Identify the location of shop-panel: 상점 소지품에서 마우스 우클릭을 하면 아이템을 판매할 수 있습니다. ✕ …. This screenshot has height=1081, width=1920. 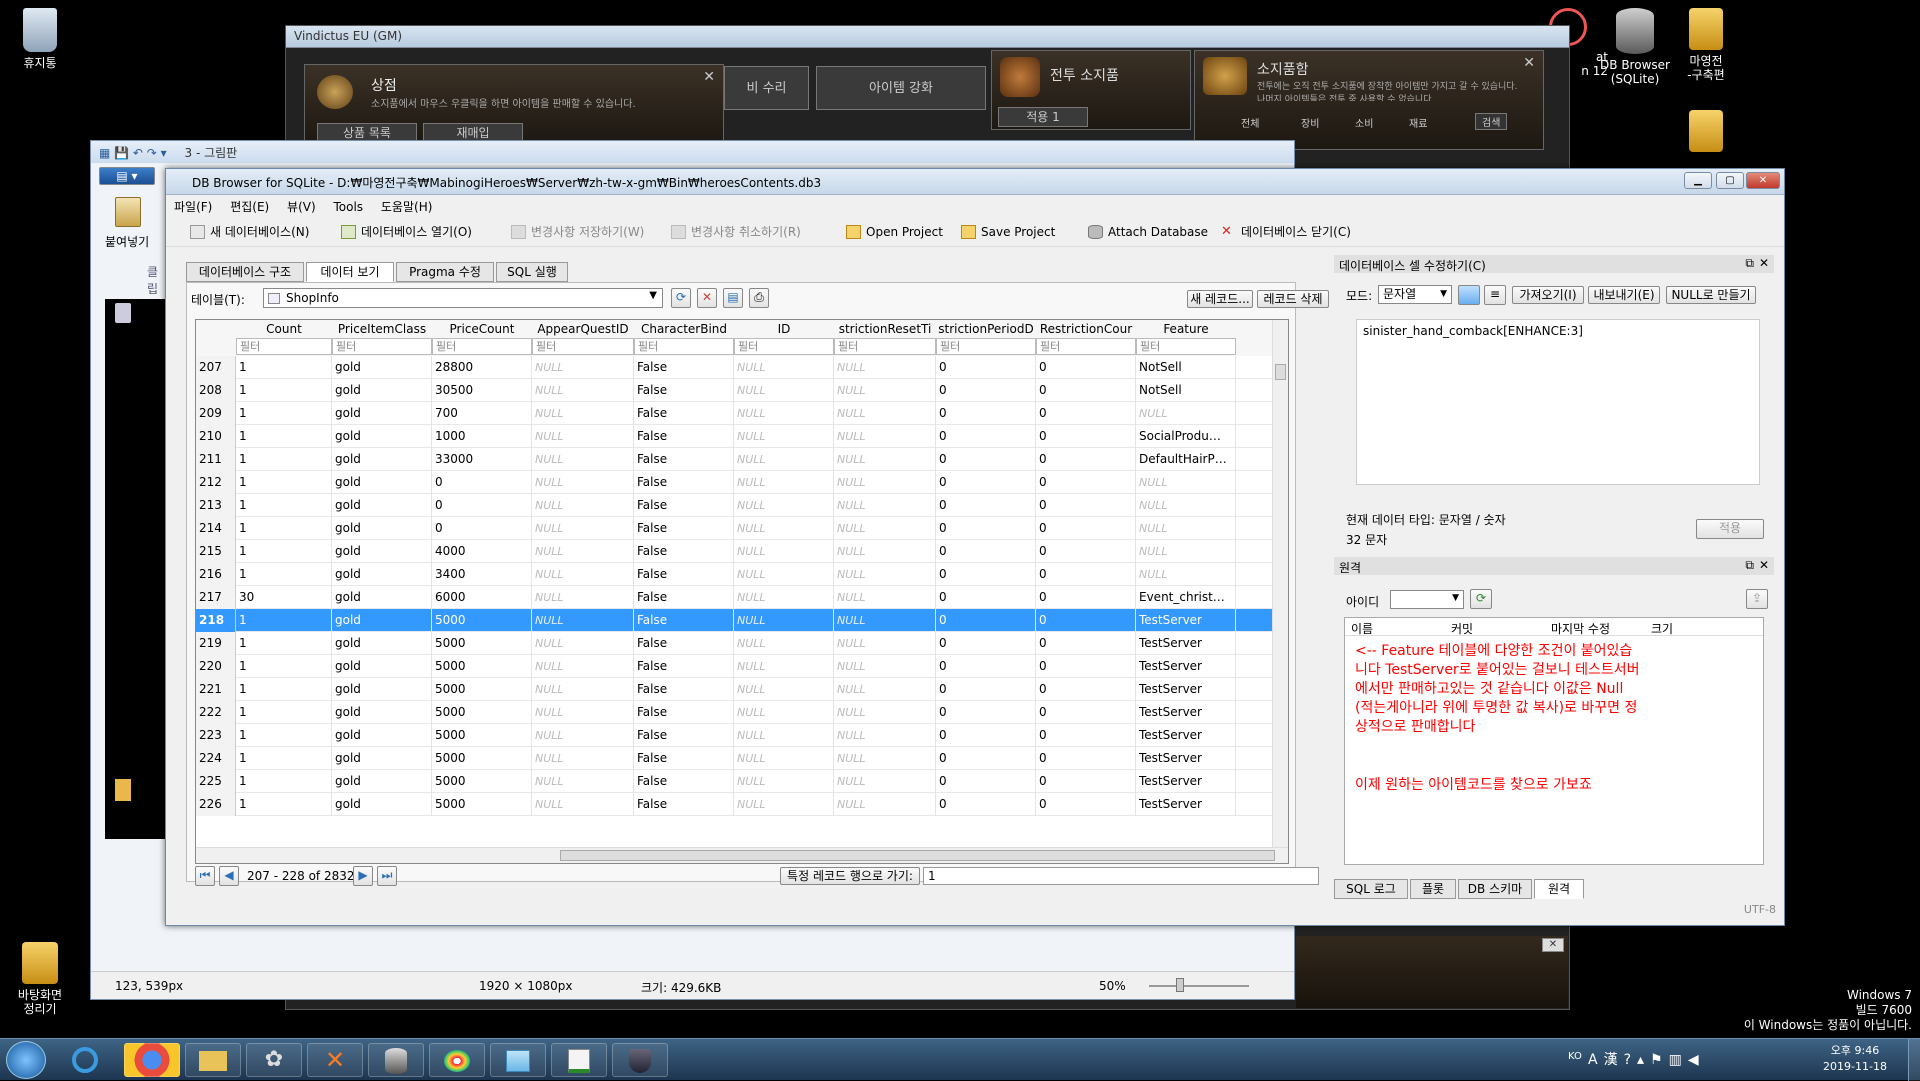
(514, 104).